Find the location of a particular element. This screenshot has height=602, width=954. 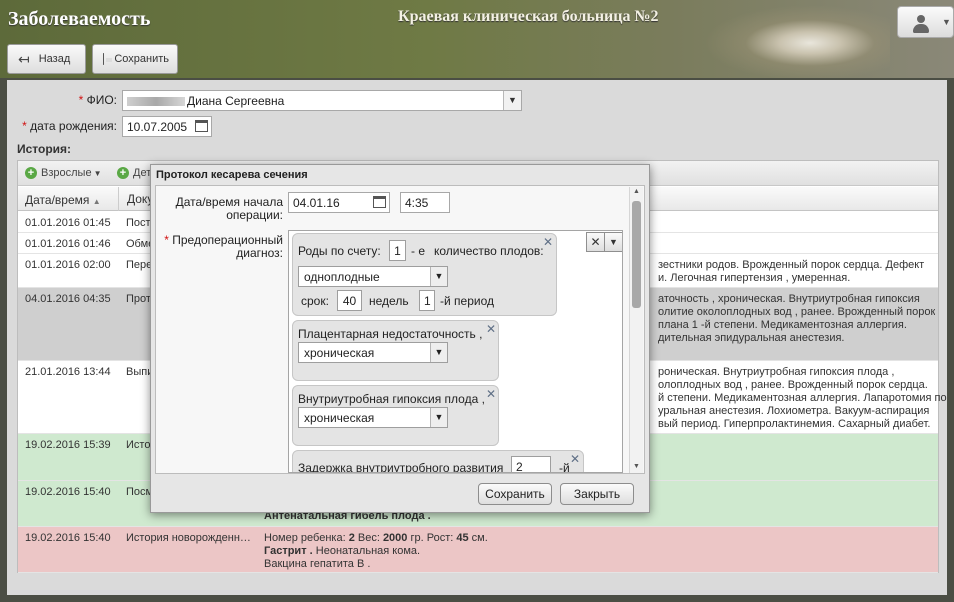

term-input: 40 is located at coordinates (349, 300).